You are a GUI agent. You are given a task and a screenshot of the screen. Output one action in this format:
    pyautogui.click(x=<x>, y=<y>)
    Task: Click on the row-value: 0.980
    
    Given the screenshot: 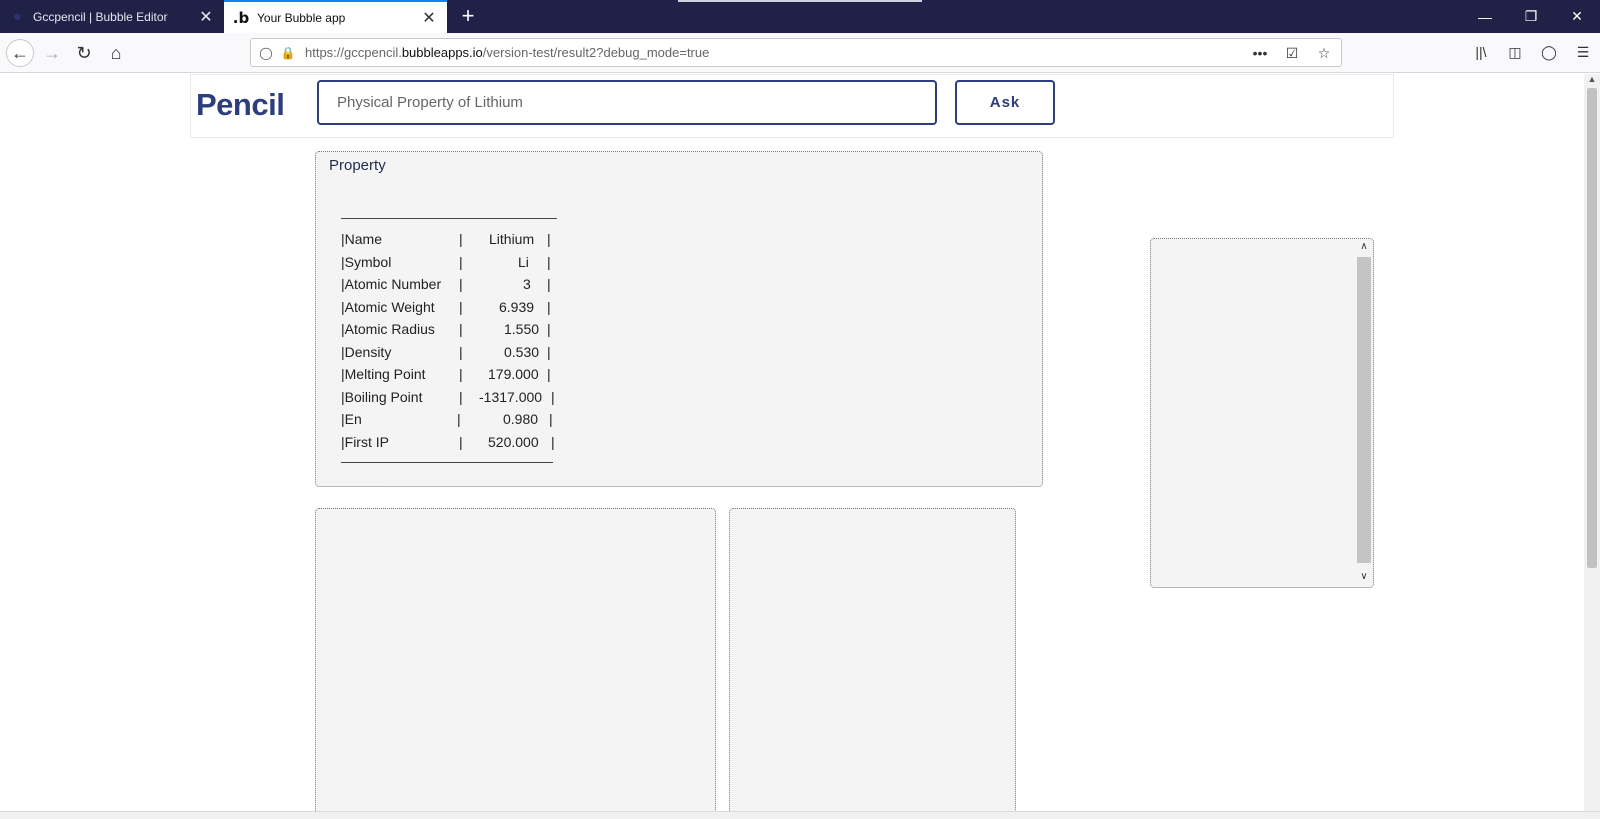 What is the action you would take?
    pyautogui.click(x=521, y=419)
    